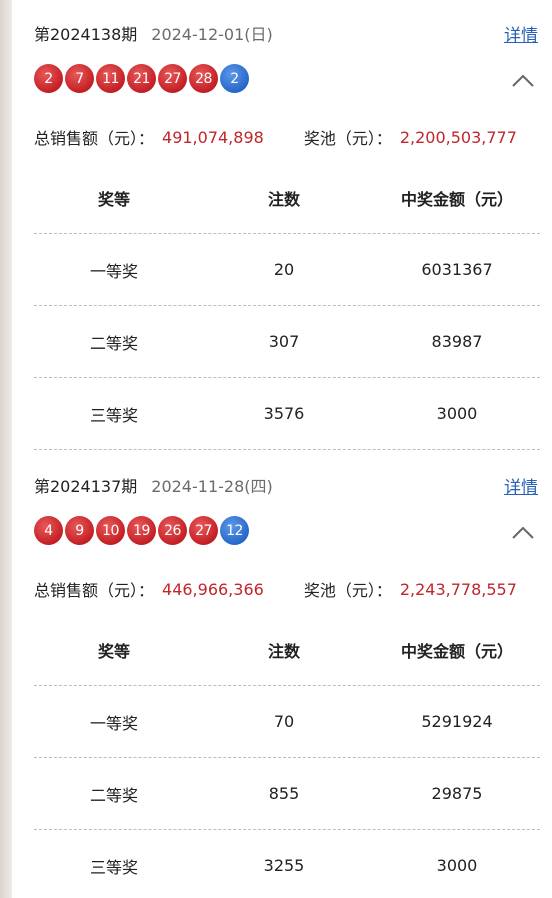 Image resolution: width=552 pixels, height=898 pixels. What do you see at coordinates (79, 530) in the screenshot?
I see `red-ball: 9` at bounding box center [79, 530].